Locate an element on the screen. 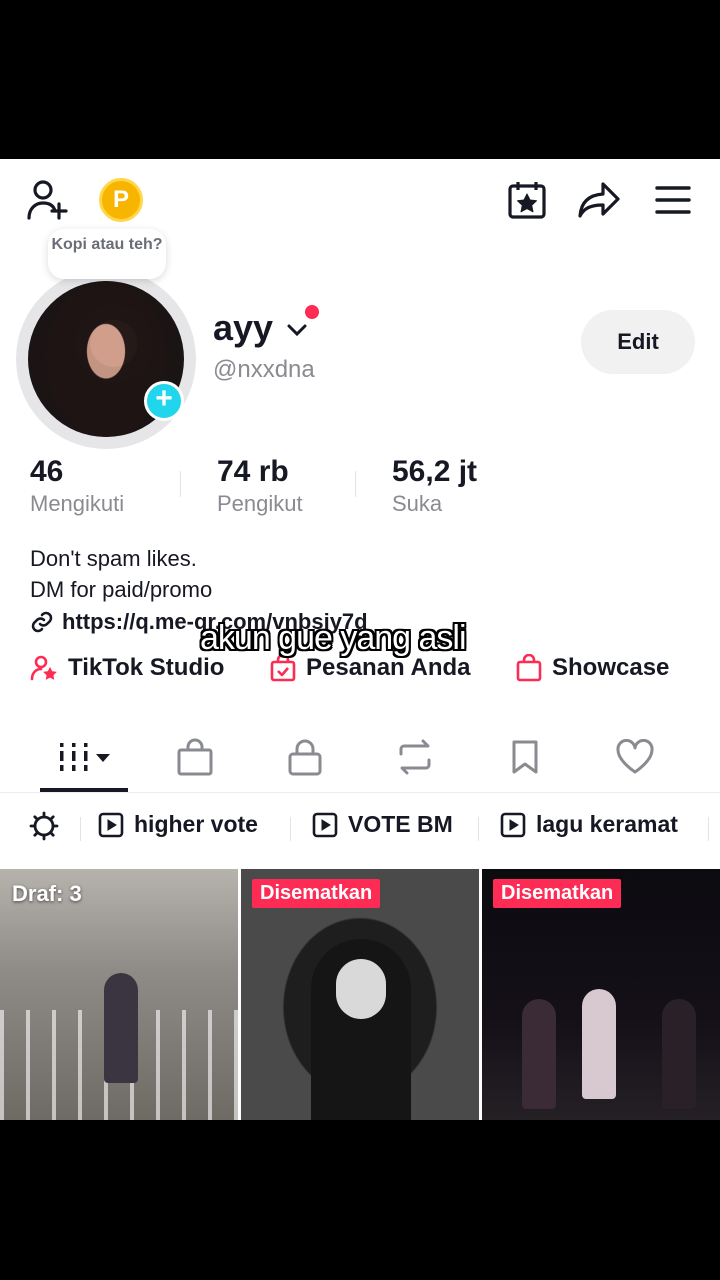 The image size is (720, 1280). showcase-chip: Showcase is located at coordinates (592, 668).